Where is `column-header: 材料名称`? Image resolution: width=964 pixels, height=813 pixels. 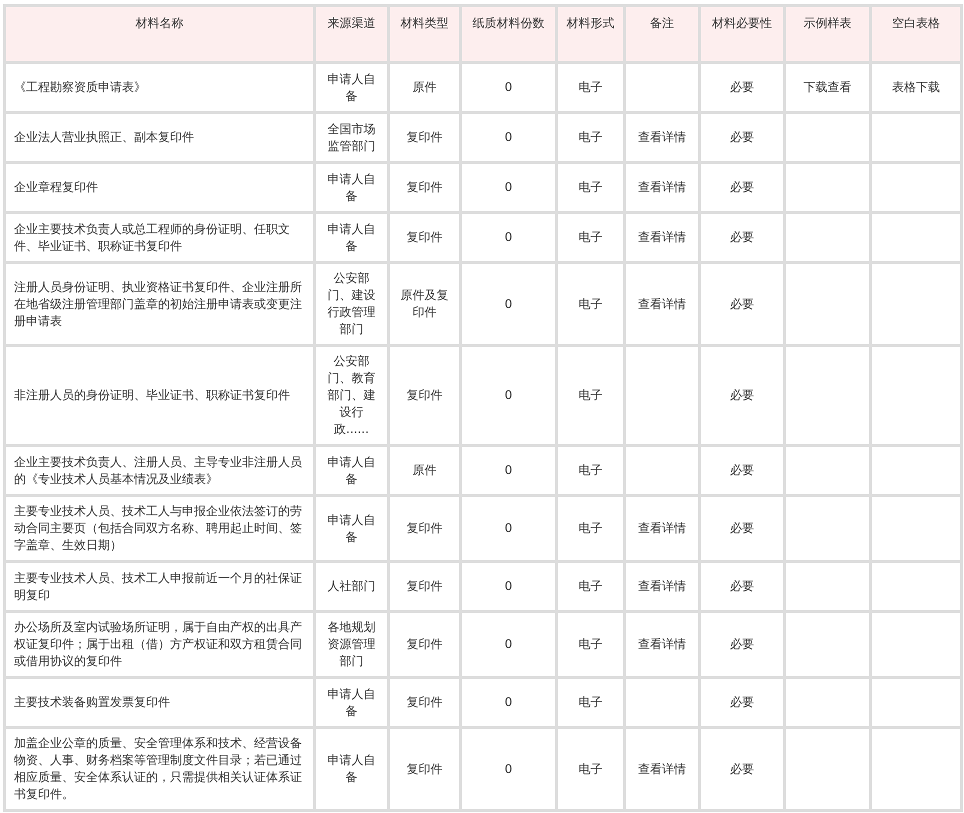
column-header: 材料名称 is located at coordinates (160, 23).